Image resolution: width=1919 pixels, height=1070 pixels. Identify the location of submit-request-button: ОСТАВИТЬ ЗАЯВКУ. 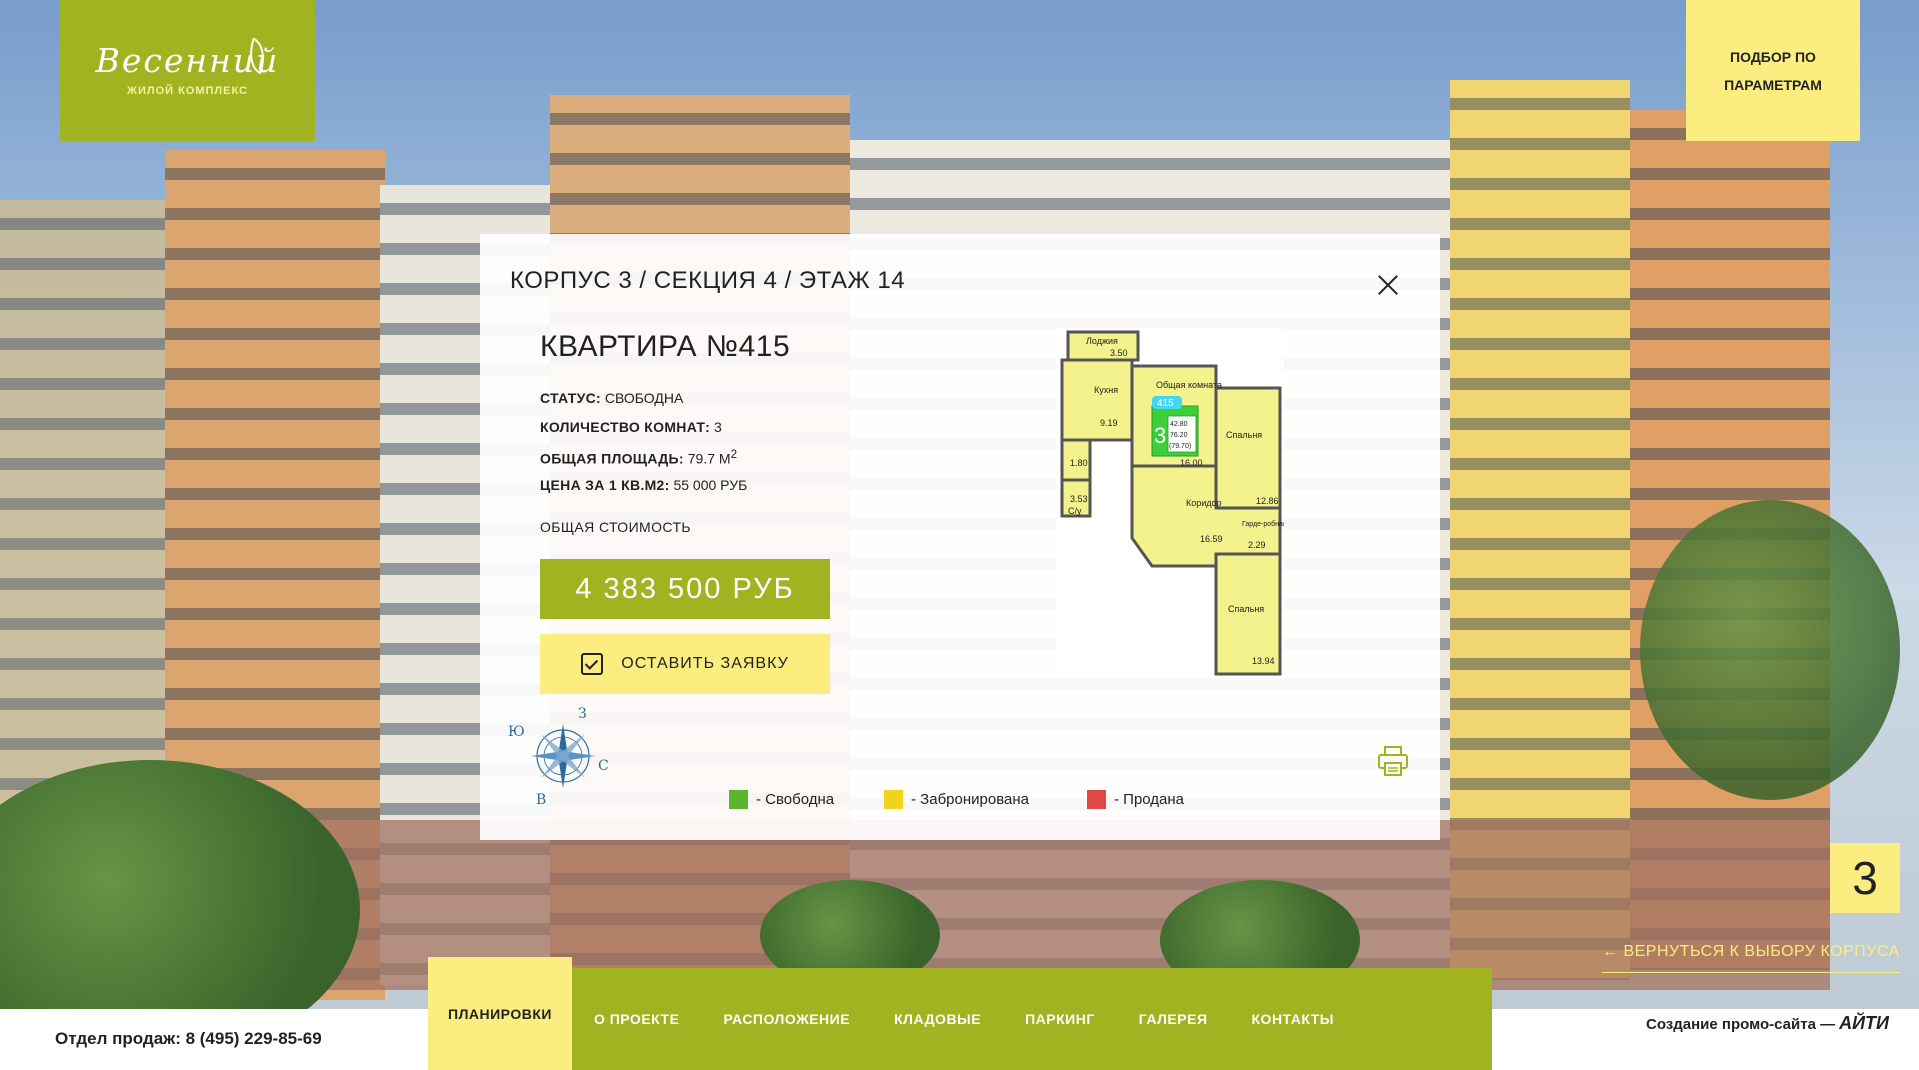
(685, 664).